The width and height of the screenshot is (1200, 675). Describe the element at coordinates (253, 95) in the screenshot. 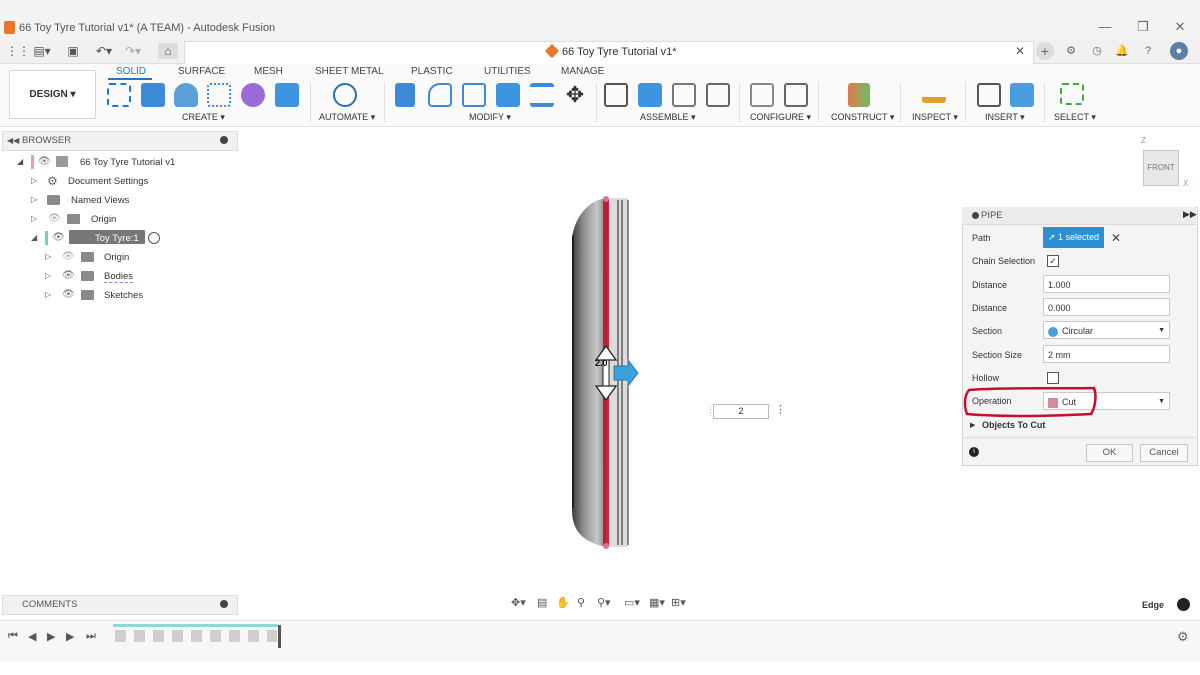

I see `form-icon` at that location.